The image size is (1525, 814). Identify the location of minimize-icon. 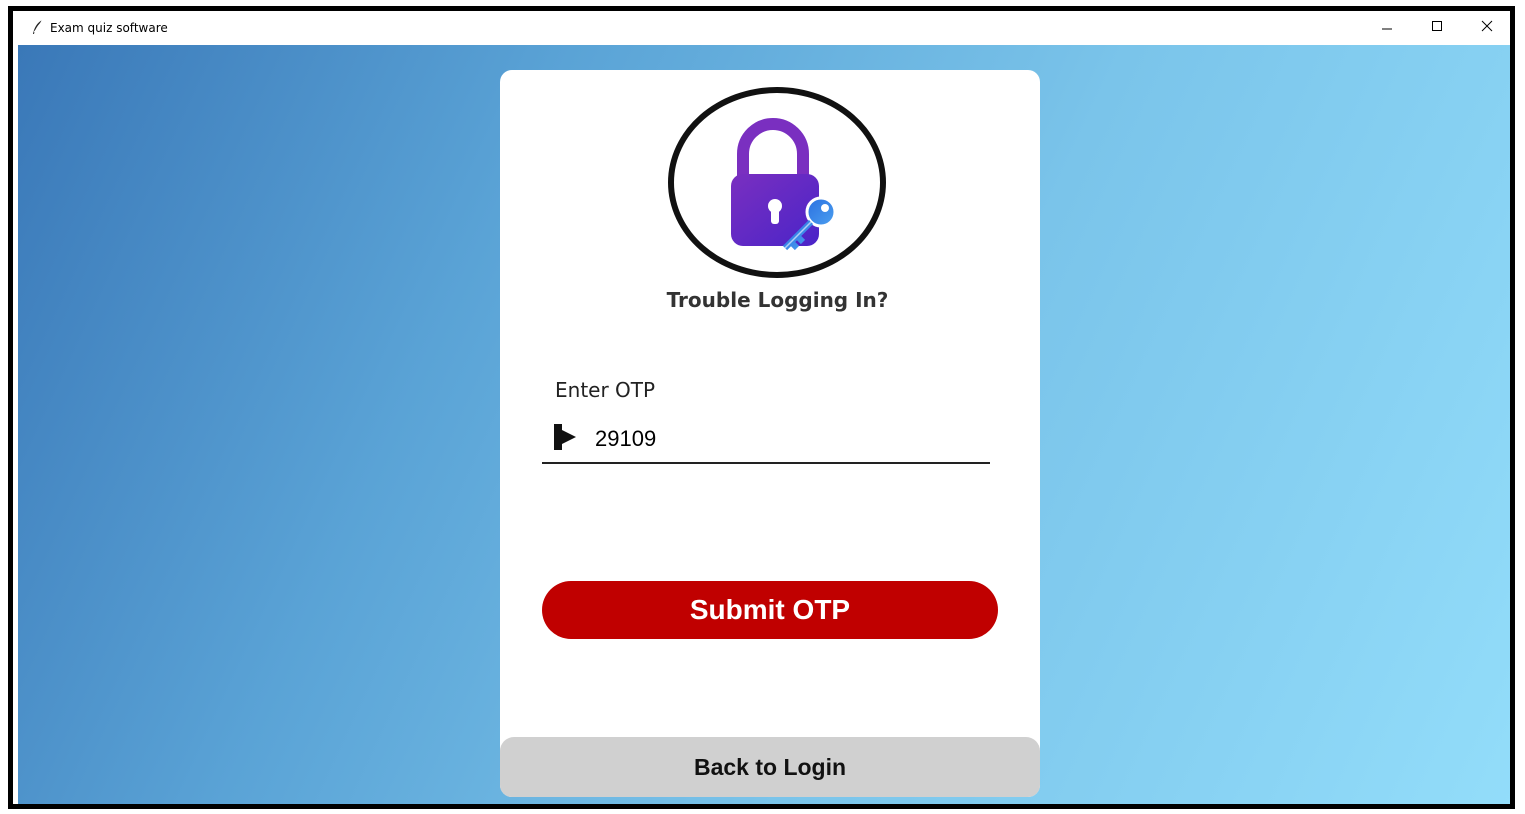
(1387, 29).